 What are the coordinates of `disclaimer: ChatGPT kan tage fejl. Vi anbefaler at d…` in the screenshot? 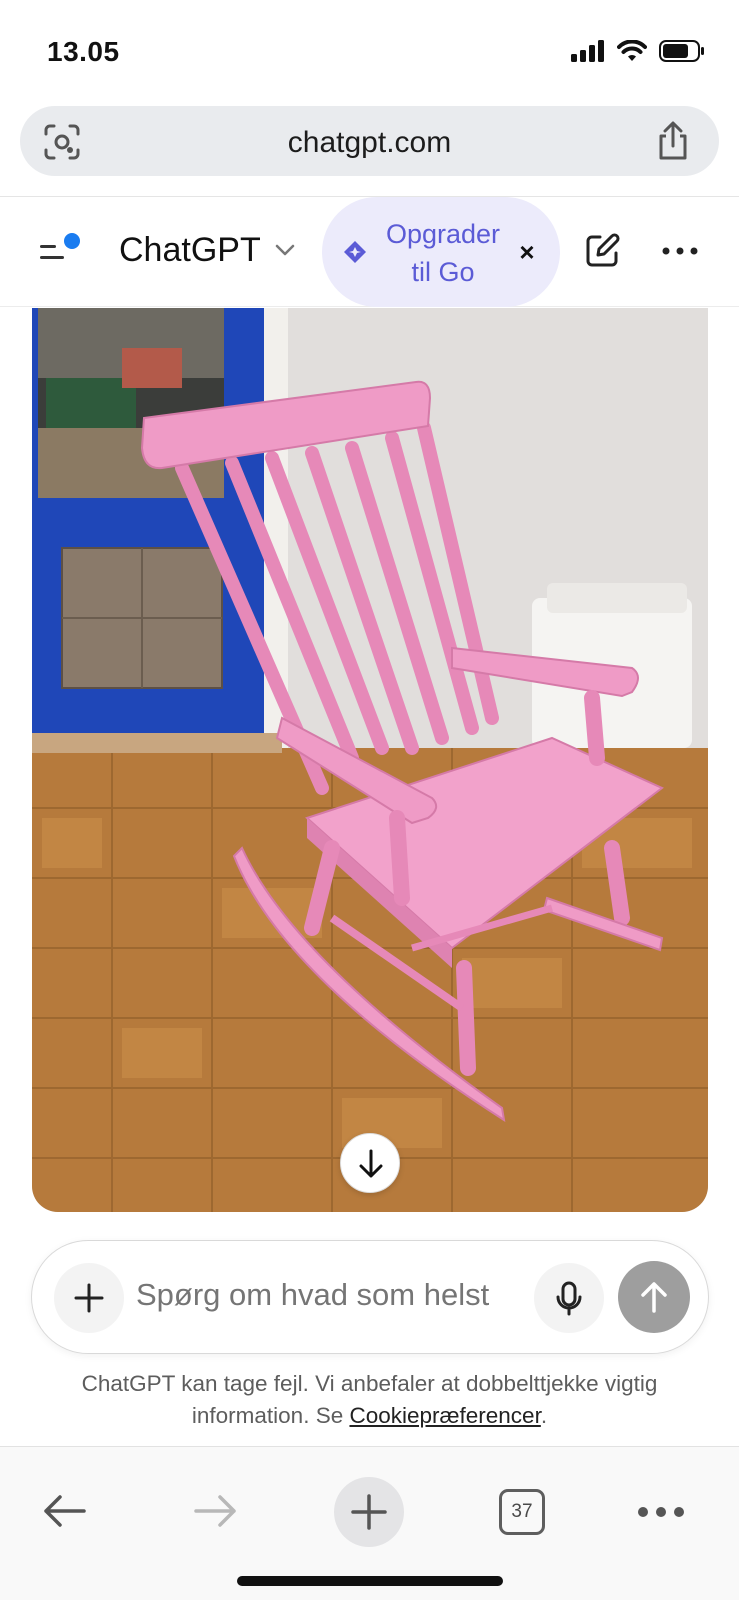 It's located at (369, 1400).